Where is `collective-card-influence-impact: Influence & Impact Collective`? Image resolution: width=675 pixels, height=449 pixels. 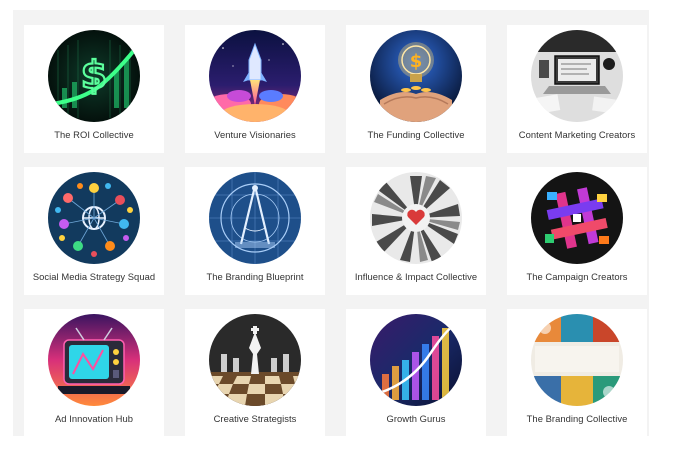
collective-card-influence-impact: Influence & Impact Collective is located at coordinates (416, 231).